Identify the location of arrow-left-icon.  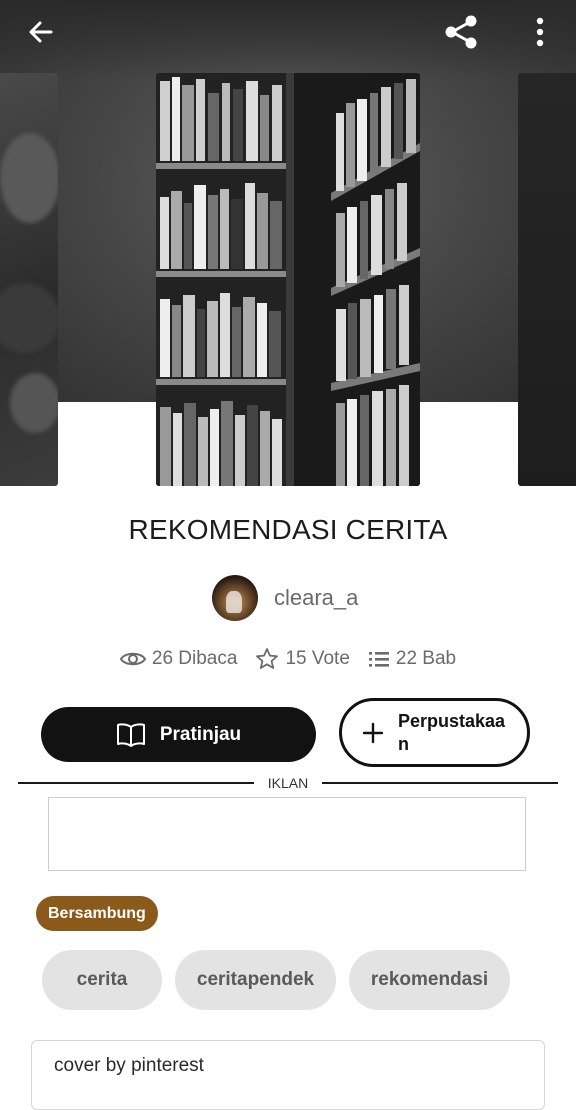
(41, 32).